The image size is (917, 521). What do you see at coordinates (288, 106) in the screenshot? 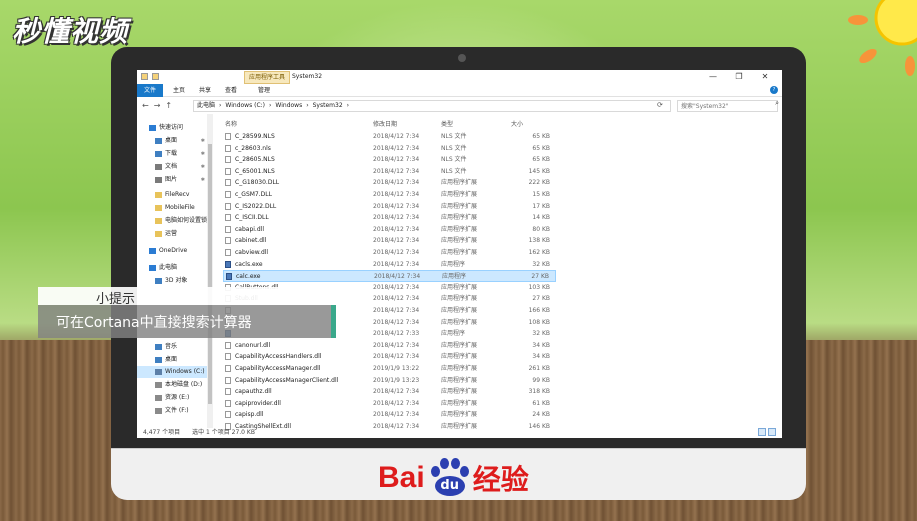
I see `breadcrumb-windows: Windows` at bounding box center [288, 106].